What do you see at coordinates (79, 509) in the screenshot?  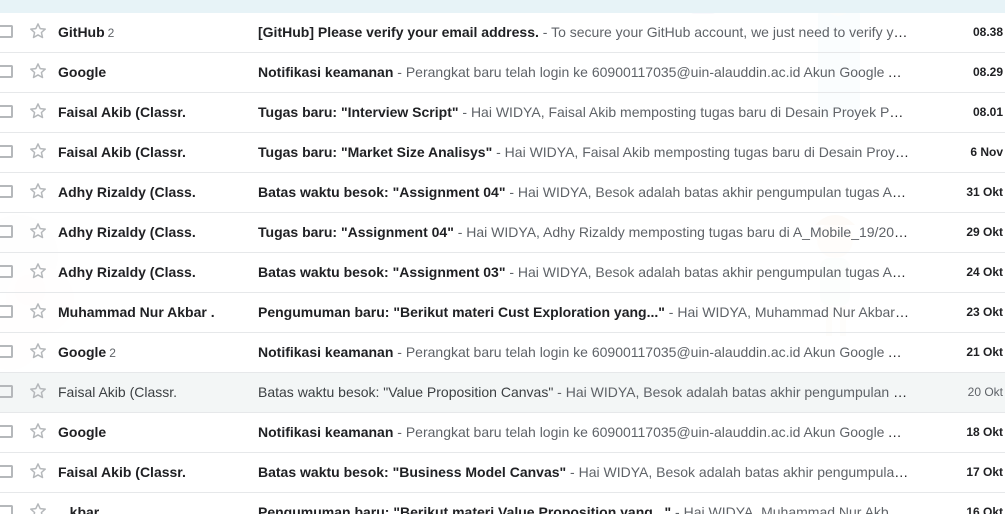 I see `sender-text: ...kbar` at bounding box center [79, 509].